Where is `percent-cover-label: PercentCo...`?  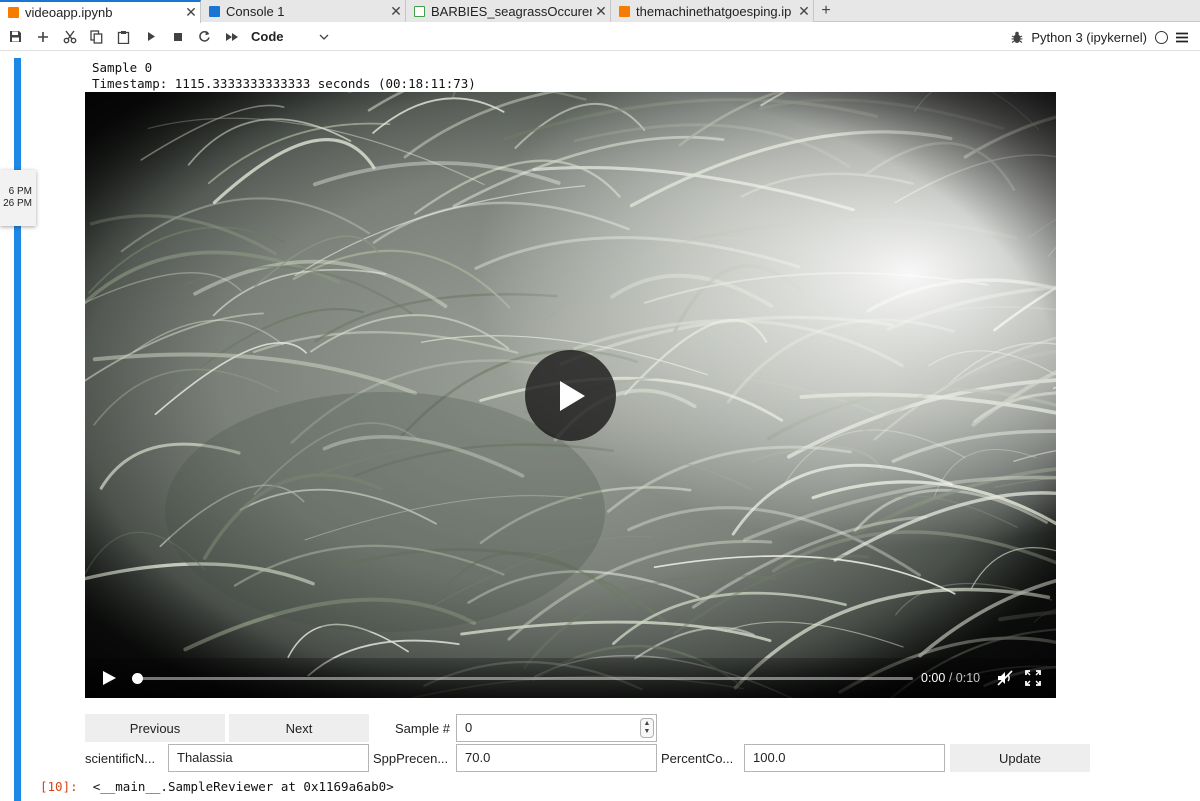 percent-cover-label: PercentCo... is located at coordinates (697, 758).